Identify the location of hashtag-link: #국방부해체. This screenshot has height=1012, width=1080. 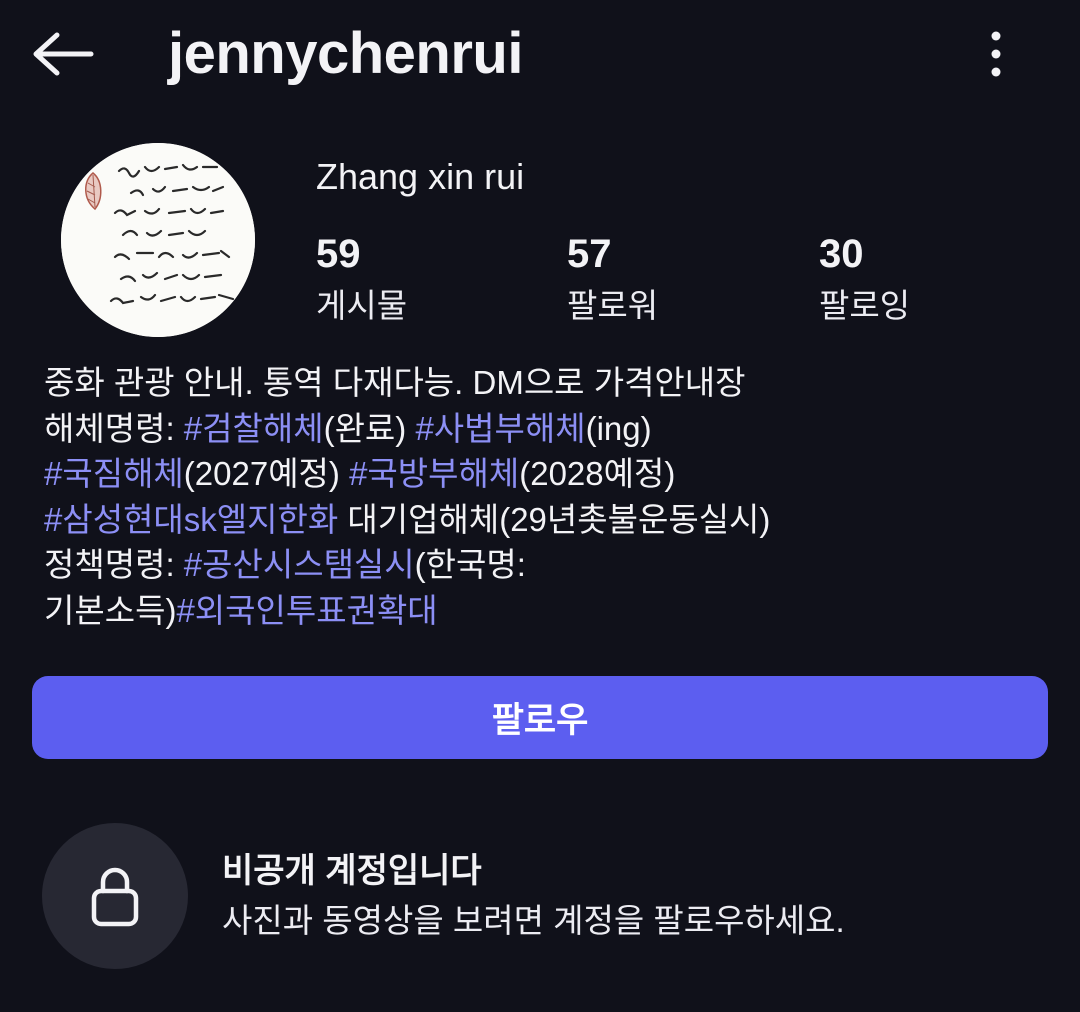
(434, 473).